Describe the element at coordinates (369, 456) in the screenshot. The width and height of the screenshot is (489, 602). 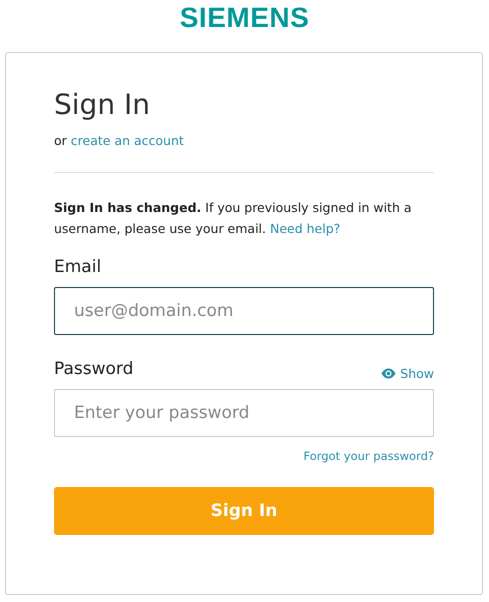
I see `forgot-password-link: Forgot your password?` at that location.